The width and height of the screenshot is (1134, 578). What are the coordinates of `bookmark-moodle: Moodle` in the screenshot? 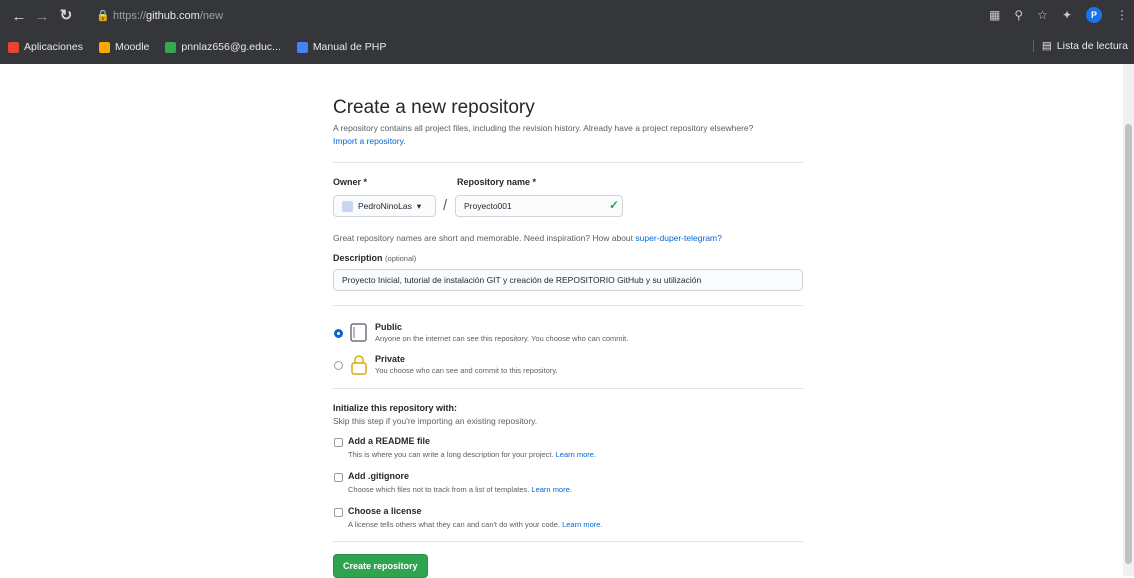 It's located at (124, 47).